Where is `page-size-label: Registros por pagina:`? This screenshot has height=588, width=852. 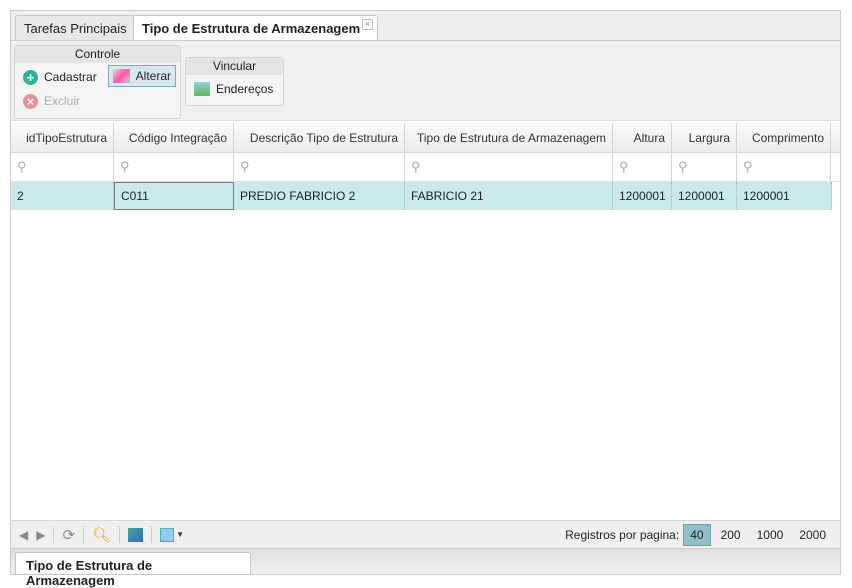
page-size-label: Registros por pagina: is located at coordinates (622, 534).